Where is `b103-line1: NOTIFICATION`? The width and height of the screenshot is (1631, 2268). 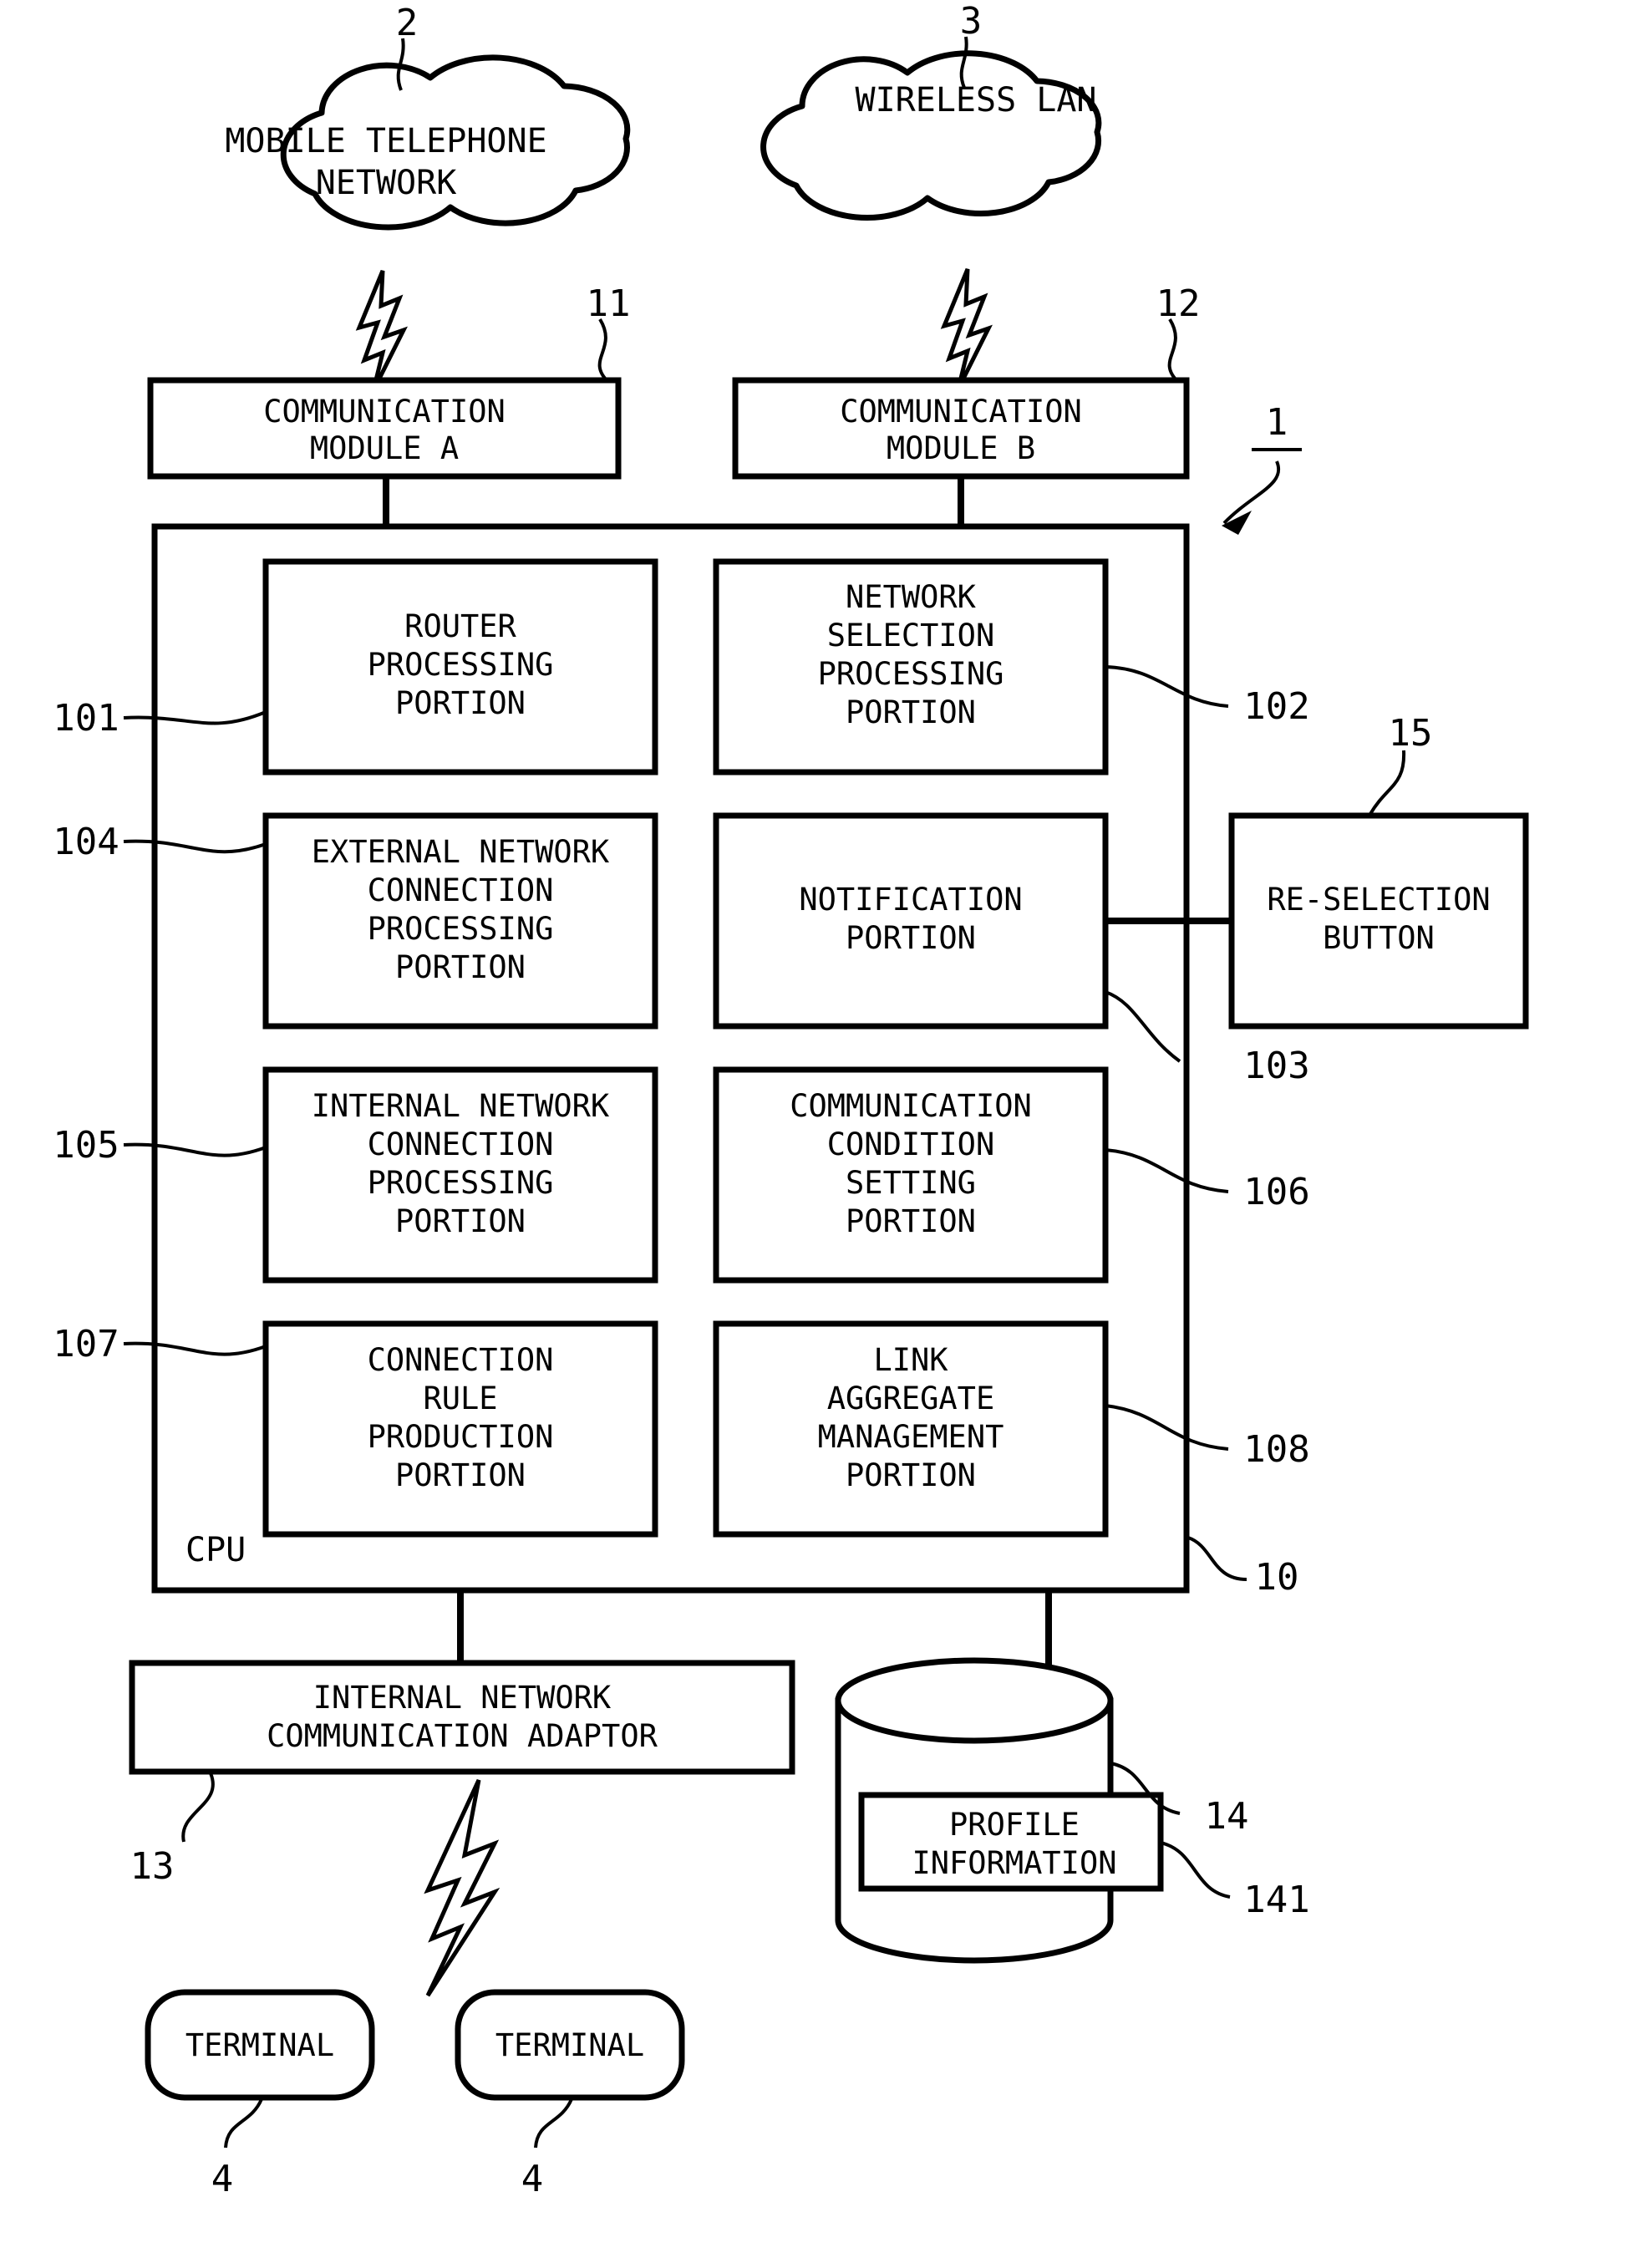 b103-line1: NOTIFICATION is located at coordinates (910, 900).